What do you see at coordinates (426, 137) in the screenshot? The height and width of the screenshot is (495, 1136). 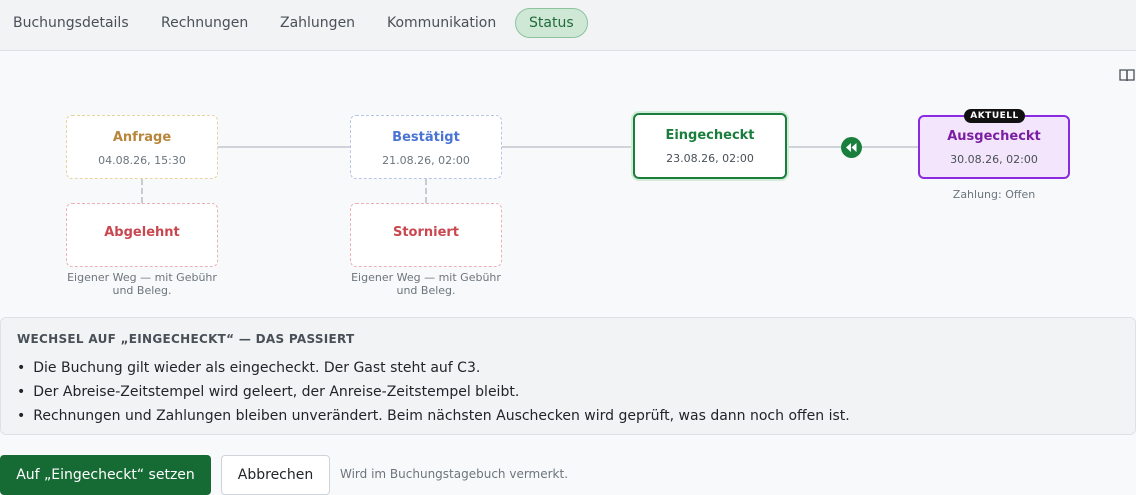 I see `status-node-label: Bestätigt` at bounding box center [426, 137].